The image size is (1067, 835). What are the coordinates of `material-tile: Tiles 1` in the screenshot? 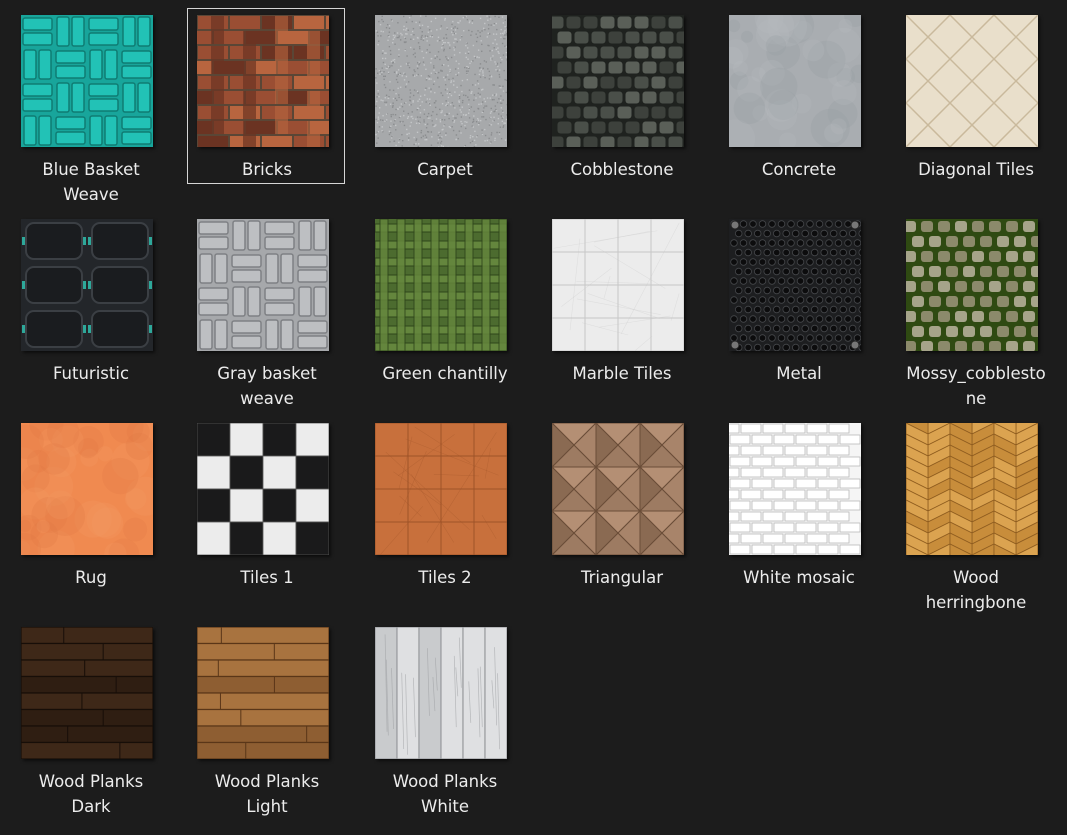 It's located at (266, 504).